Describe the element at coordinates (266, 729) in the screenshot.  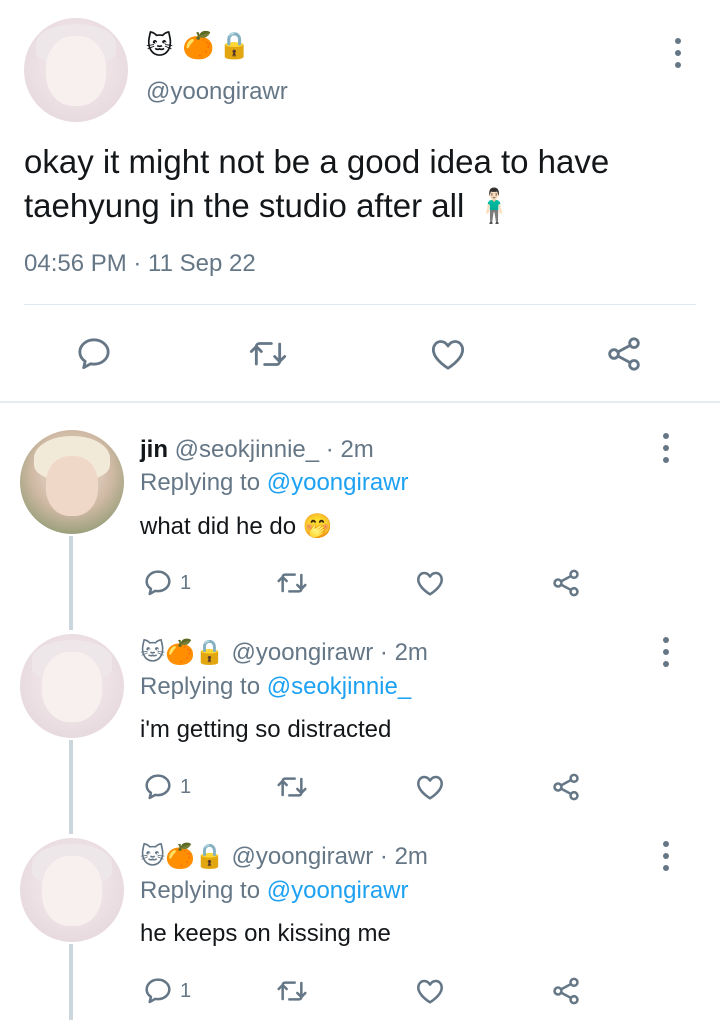
I see `reply-text: i'm getting so distracted` at that location.